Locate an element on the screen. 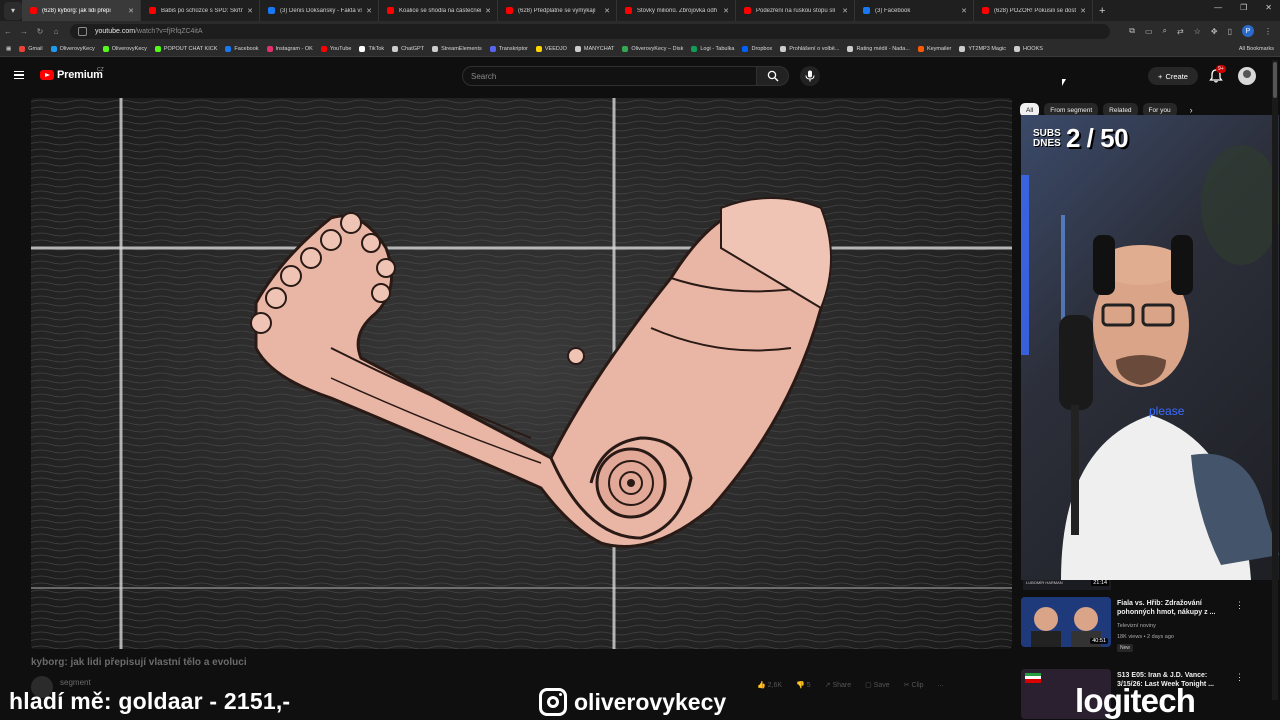 The width and height of the screenshot is (1280, 720). bookmark-star-icon: ☆ is located at coordinates (1197, 31).